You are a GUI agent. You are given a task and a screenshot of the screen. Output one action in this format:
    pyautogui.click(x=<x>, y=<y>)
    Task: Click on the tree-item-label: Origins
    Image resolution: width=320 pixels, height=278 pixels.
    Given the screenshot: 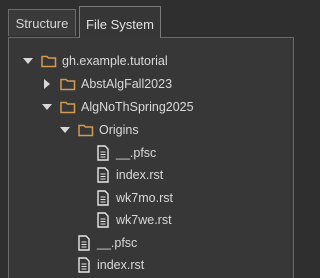 What is the action you would take?
    pyautogui.click(x=119, y=130)
    